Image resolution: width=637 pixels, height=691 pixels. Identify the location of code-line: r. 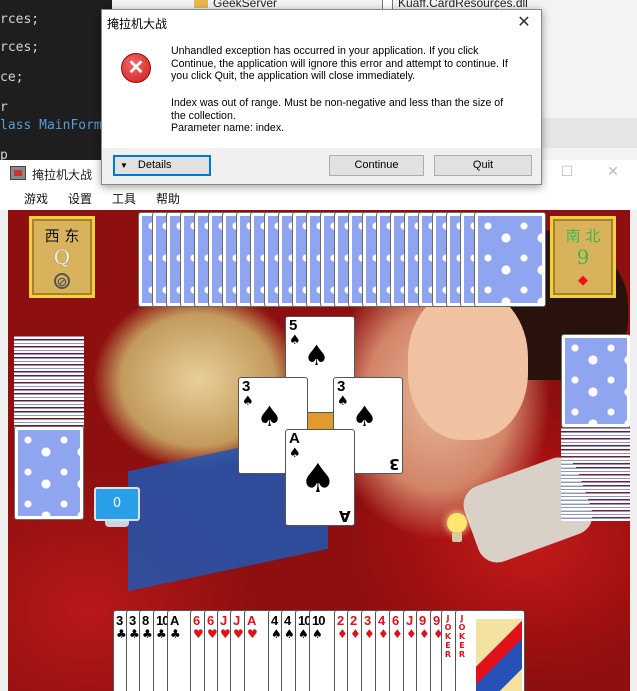
(4, 107).